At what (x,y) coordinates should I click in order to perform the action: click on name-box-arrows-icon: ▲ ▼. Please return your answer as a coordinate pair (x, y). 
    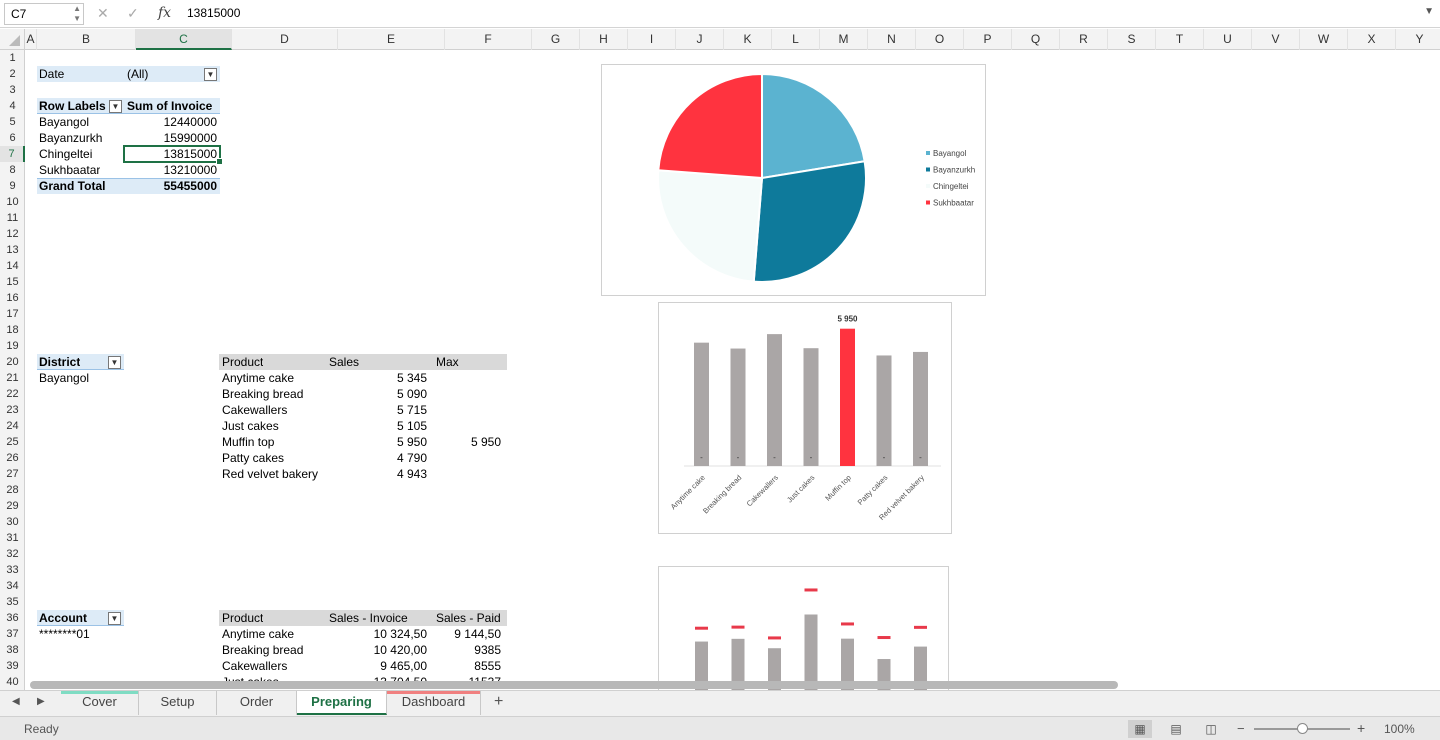
    Looking at the image, I should click on (77, 14).